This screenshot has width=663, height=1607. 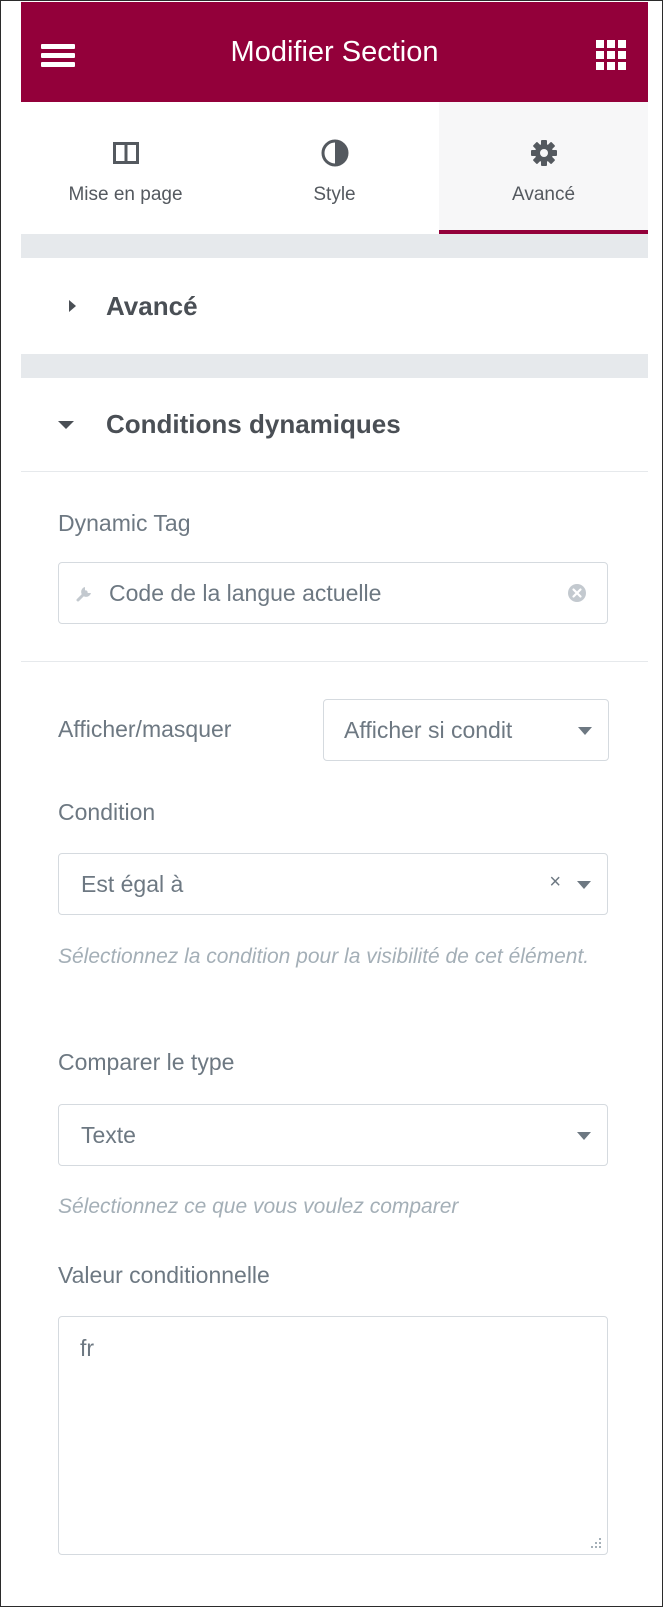 What do you see at coordinates (595, 1542) in the screenshot?
I see `resize-handle-icon` at bounding box center [595, 1542].